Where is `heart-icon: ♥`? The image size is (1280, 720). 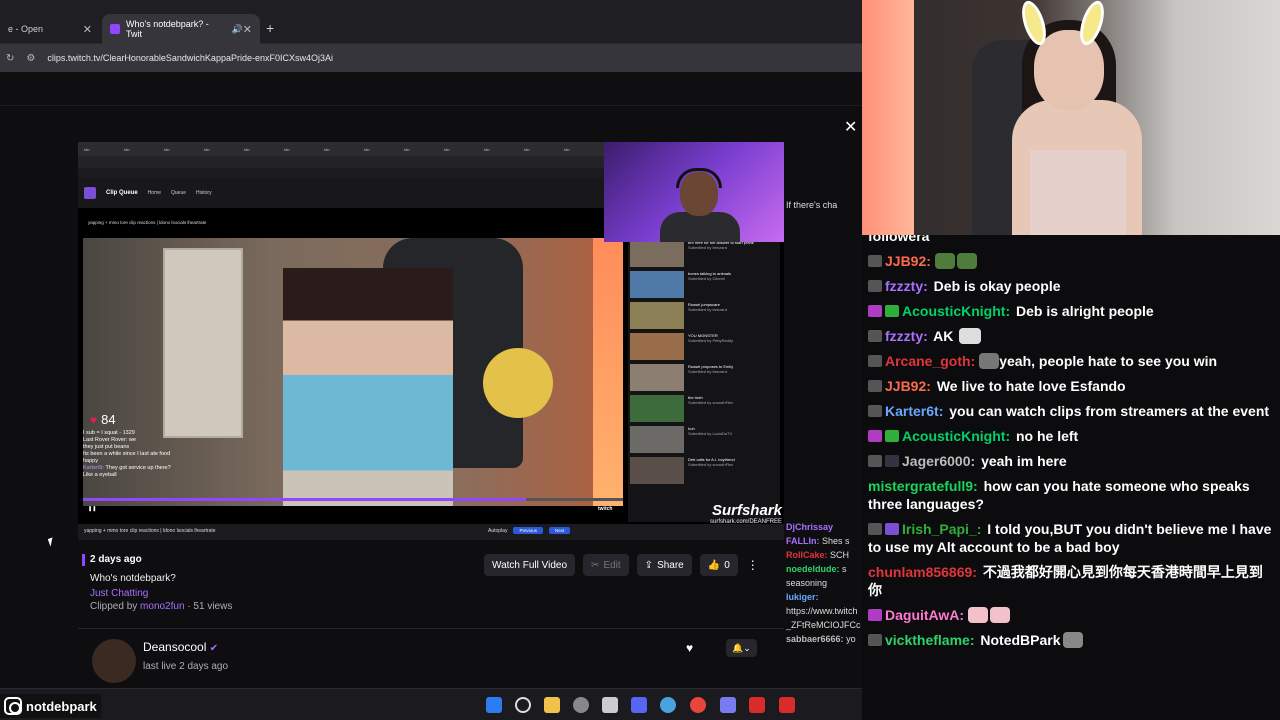
heart-icon: ♥ is located at coordinates (94, 420).